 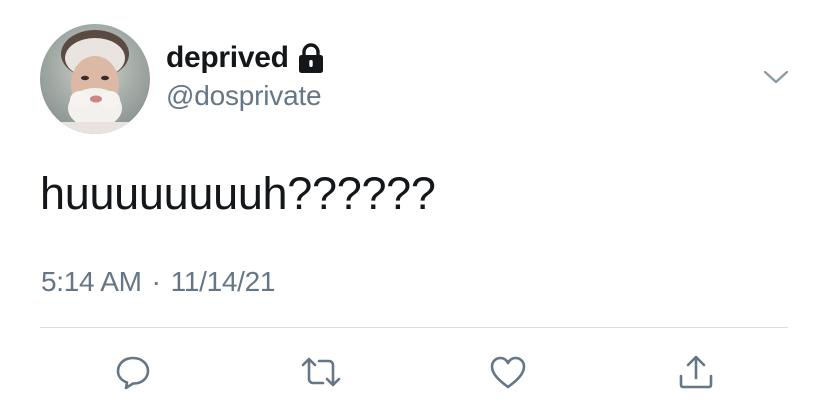 I want to click on avatar, so click(x=95, y=79).